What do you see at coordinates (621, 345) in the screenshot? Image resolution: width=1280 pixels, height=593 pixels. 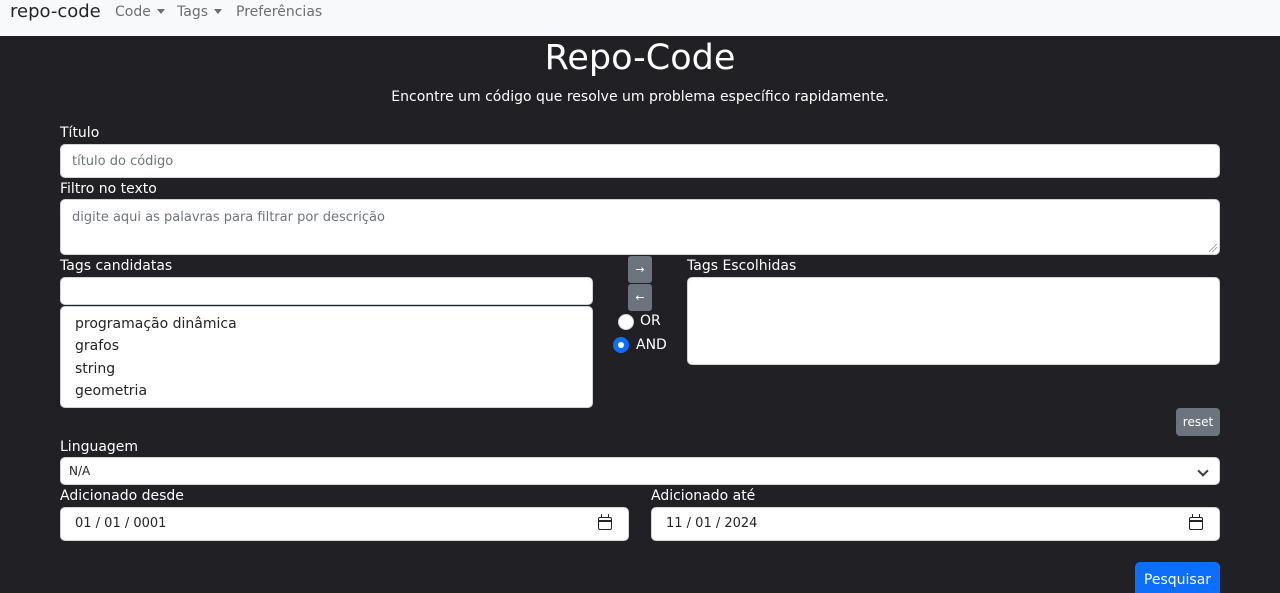 I see `and-radio` at bounding box center [621, 345].